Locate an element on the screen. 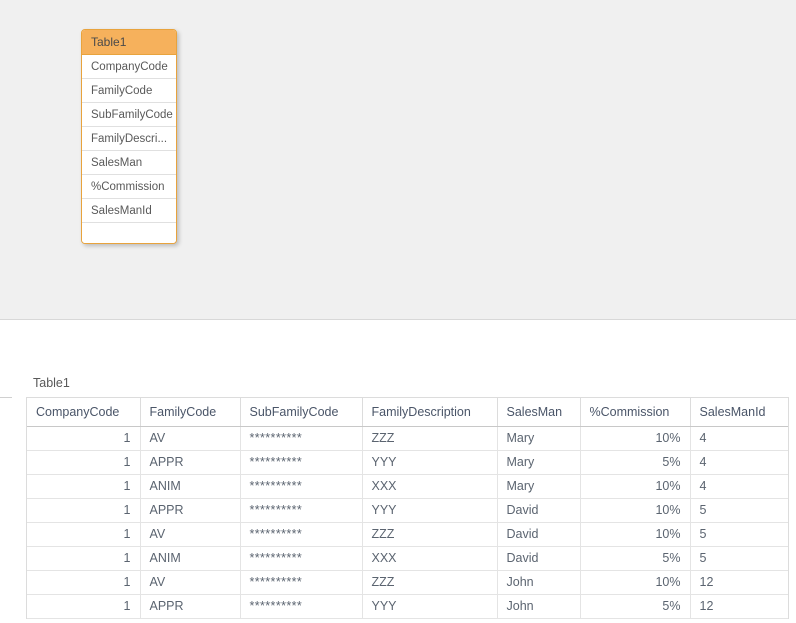 Image resolution: width=796 pixels, height=623 pixels. table-row: 1 AV ********** ZZZ Mary 10% 4 is located at coordinates (407, 438).